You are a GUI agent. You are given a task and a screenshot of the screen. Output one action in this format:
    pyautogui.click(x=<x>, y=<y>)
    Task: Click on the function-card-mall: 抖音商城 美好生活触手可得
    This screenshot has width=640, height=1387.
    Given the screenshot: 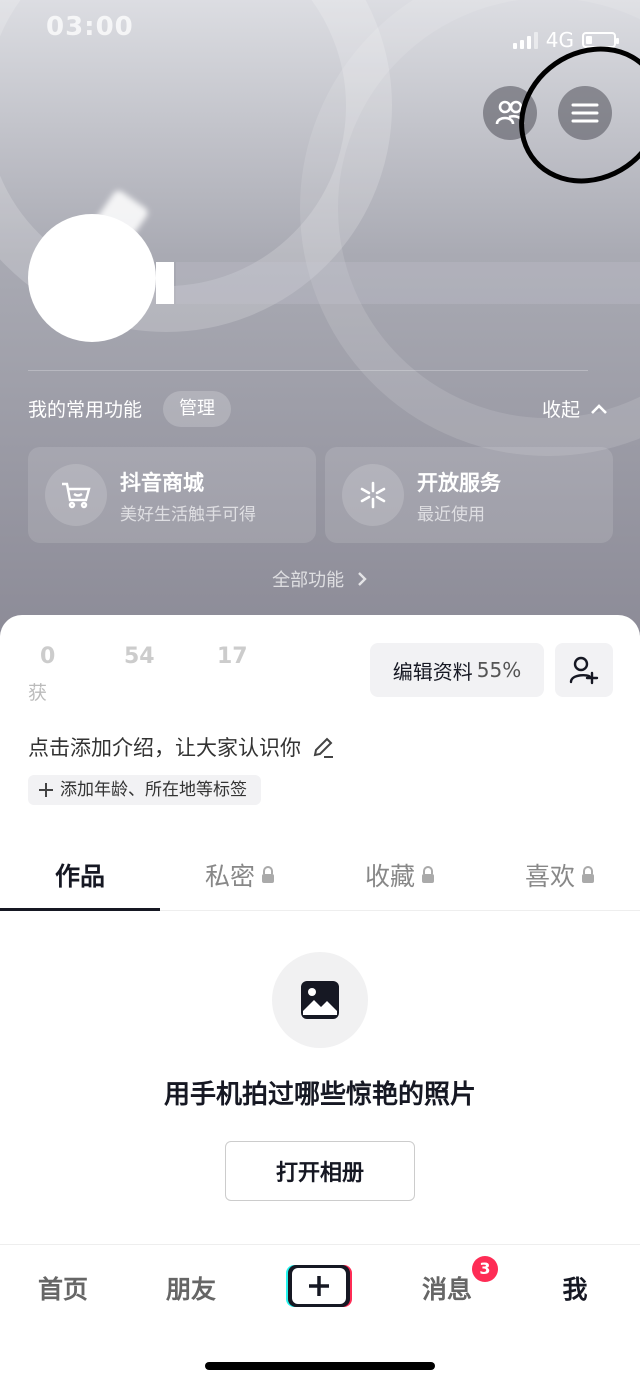 What is the action you would take?
    pyautogui.click(x=172, y=495)
    